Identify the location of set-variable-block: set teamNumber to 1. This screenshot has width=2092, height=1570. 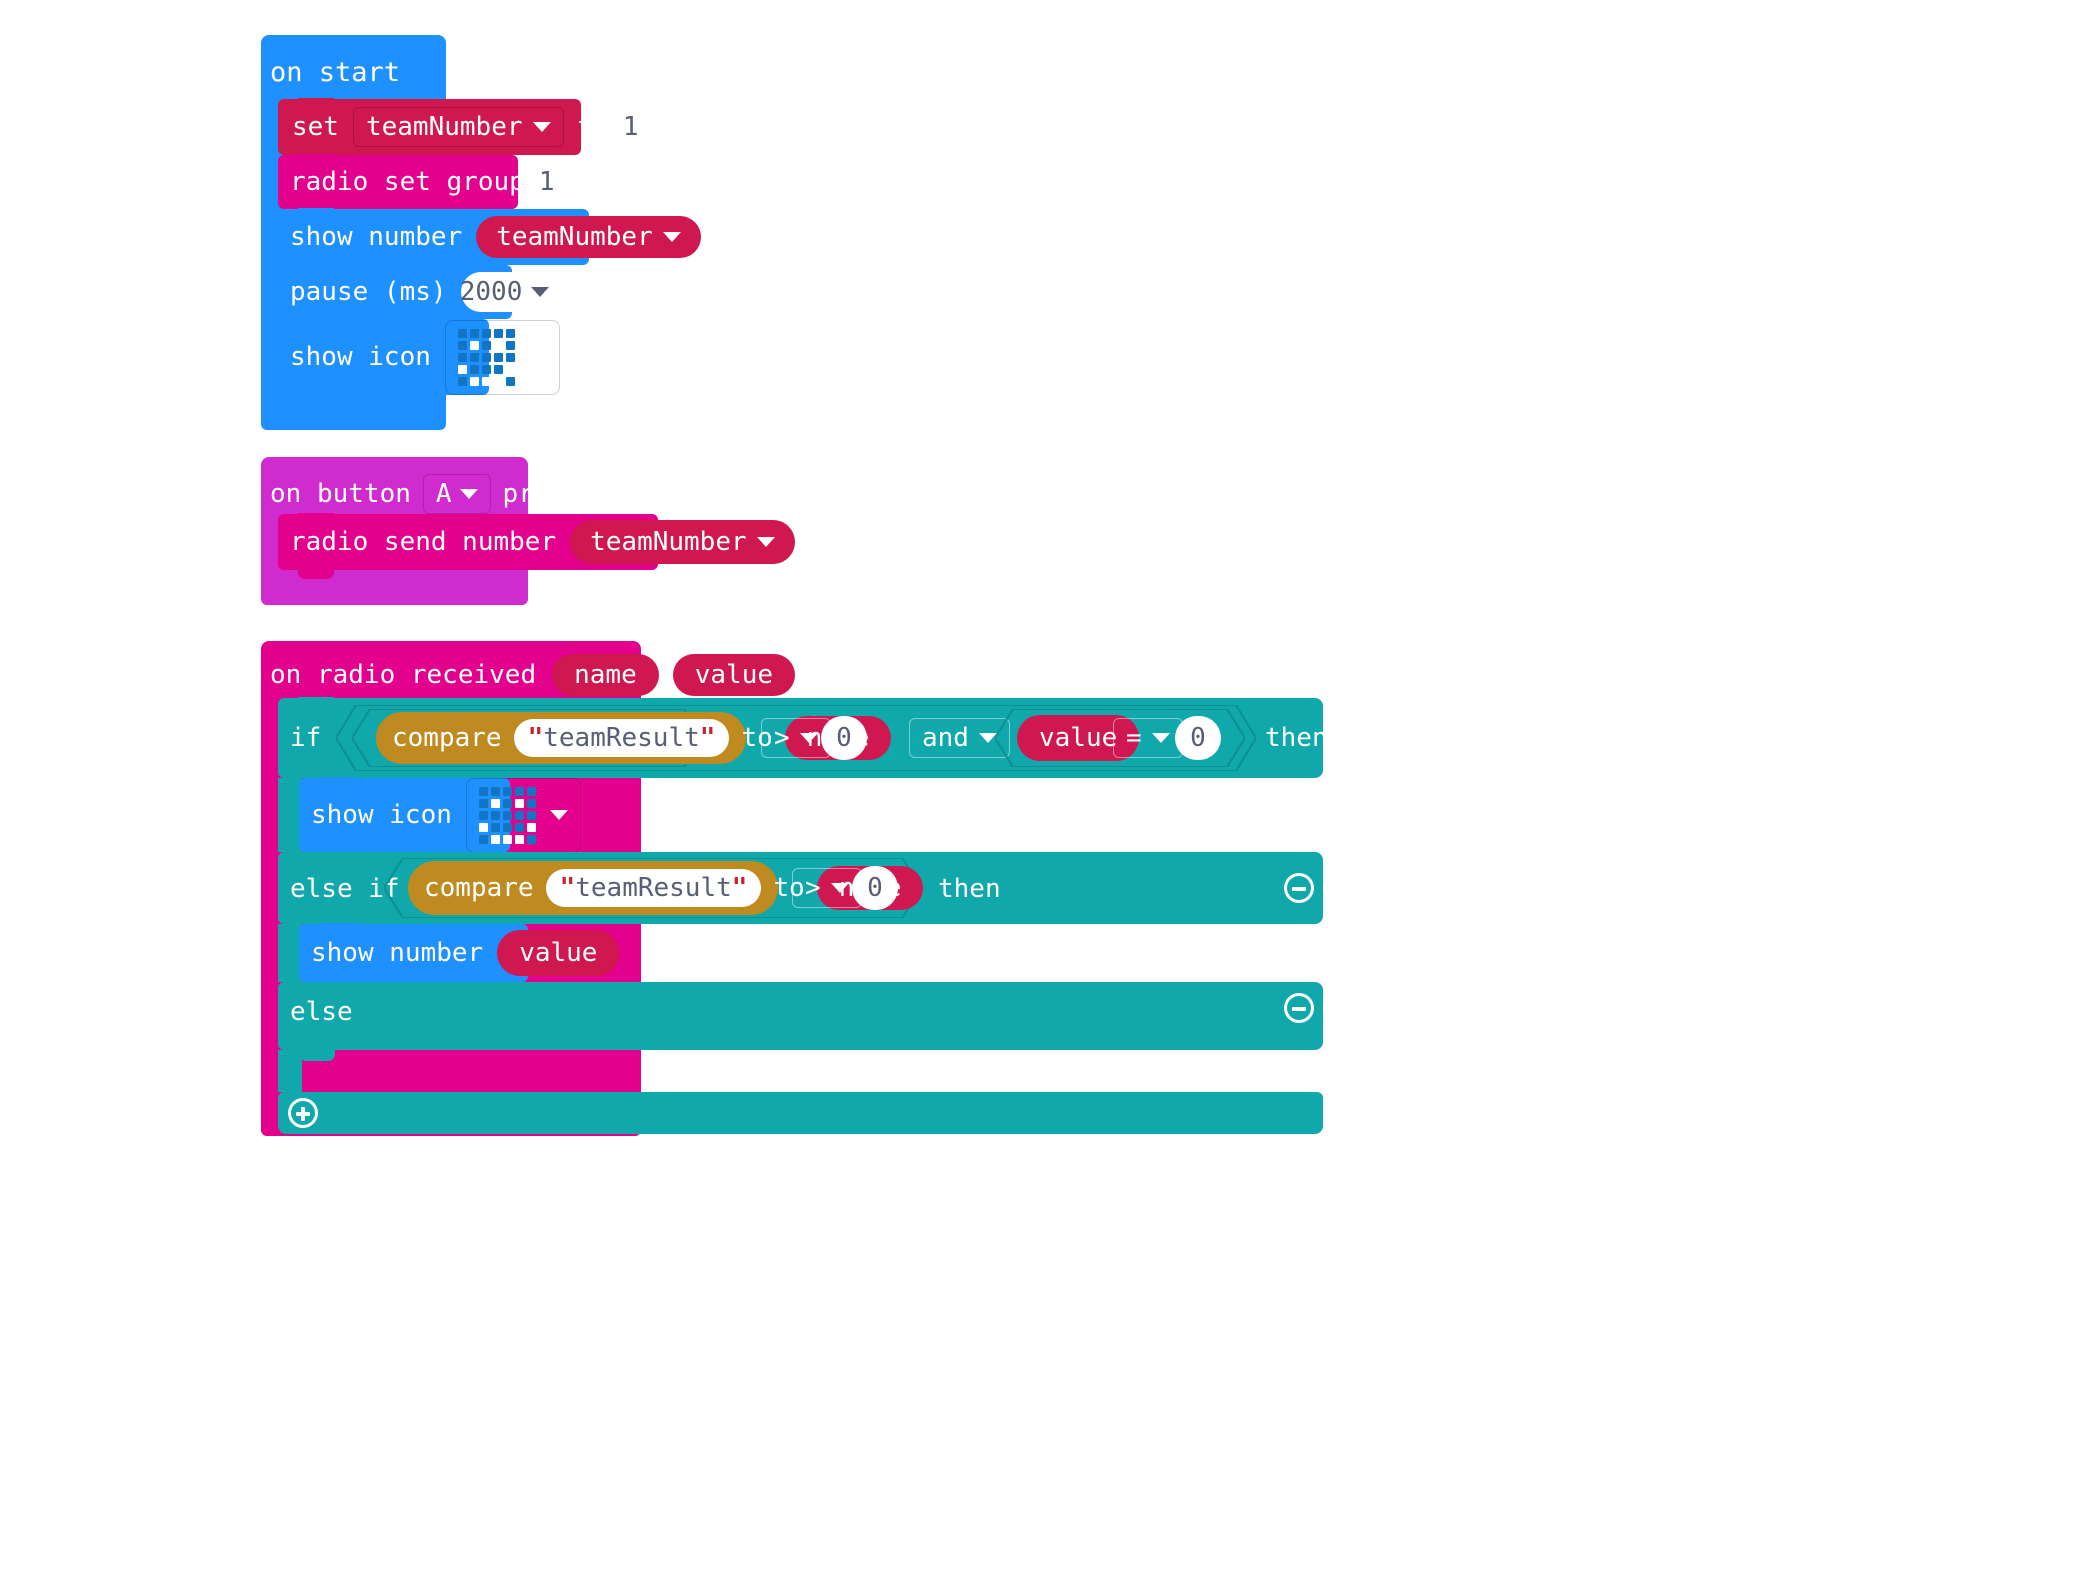
(458, 131).